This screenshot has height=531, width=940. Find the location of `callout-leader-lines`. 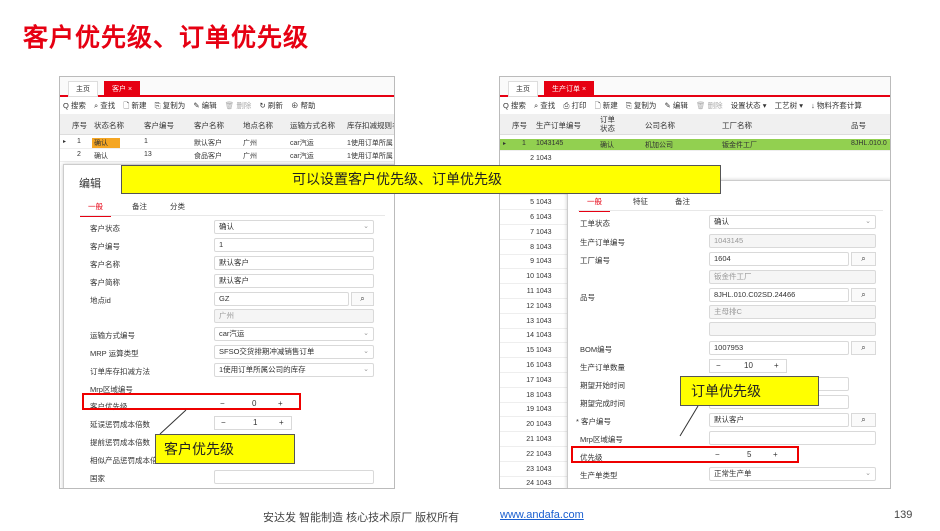

callout-leader-lines is located at coordinates (429, 421).